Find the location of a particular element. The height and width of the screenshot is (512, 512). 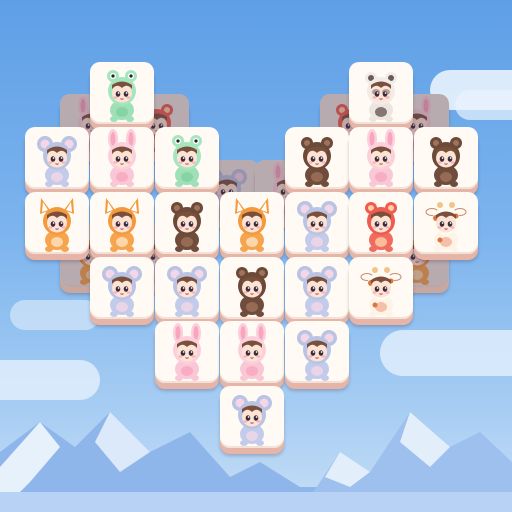

tiger-character-icon is located at coordinates (381, 227).